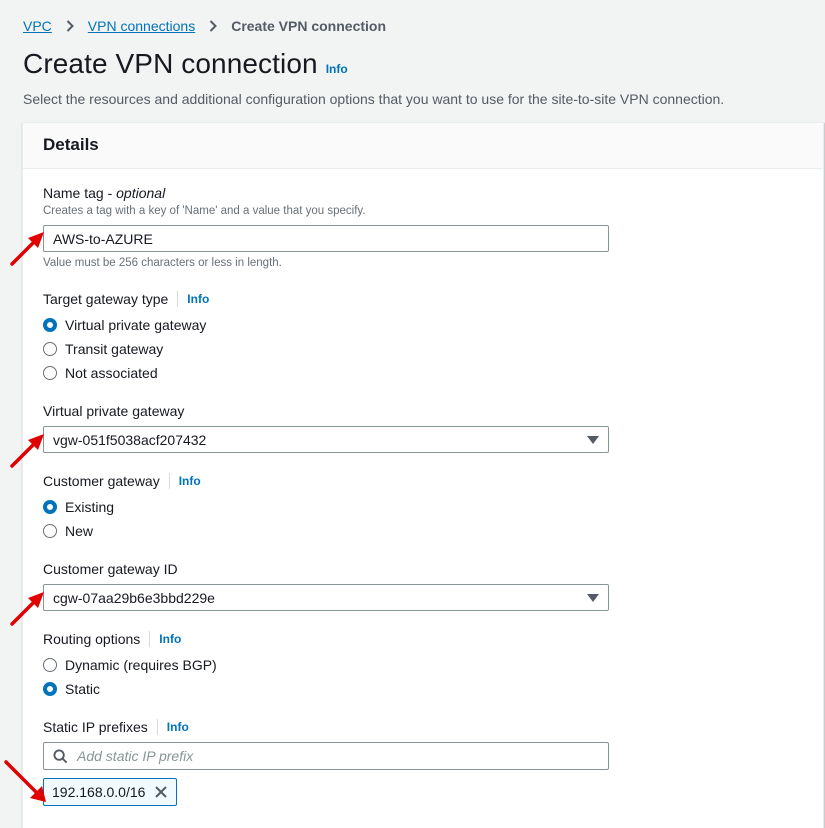 The height and width of the screenshot is (828, 825). I want to click on radio-label: Static, so click(83, 689).